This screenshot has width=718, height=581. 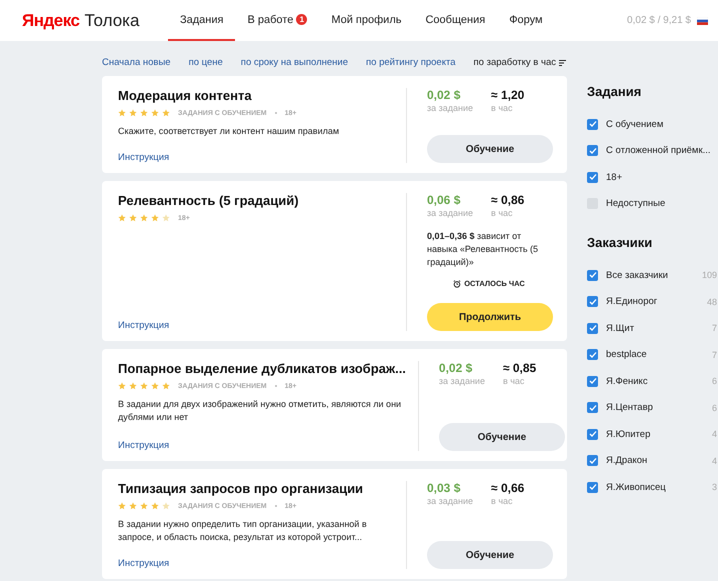 I want to click on price-note: 0,01–0,36 $ зависит от навыка «Релевантность (5 градаций)», so click(x=483, y=249).